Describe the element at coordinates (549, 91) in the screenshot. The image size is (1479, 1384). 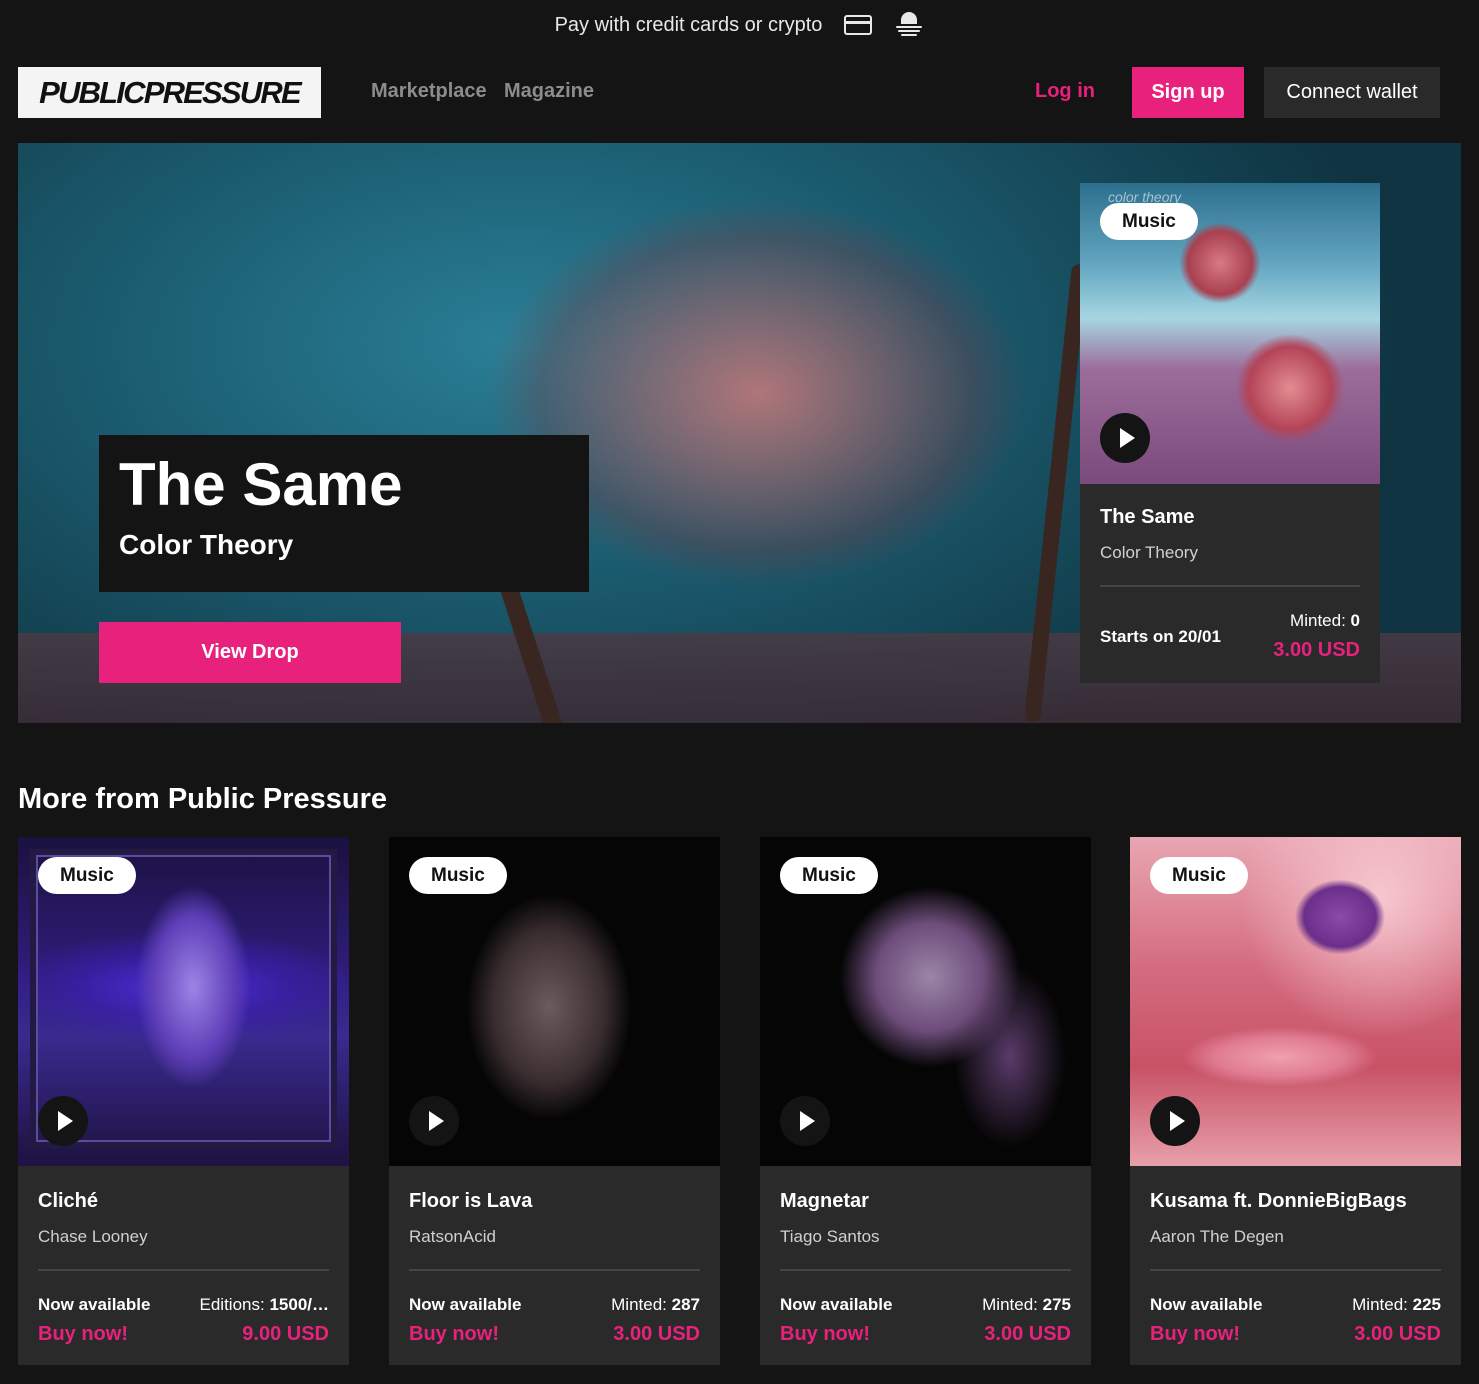
I see `nav-link-magazine: Magazine` at that location.